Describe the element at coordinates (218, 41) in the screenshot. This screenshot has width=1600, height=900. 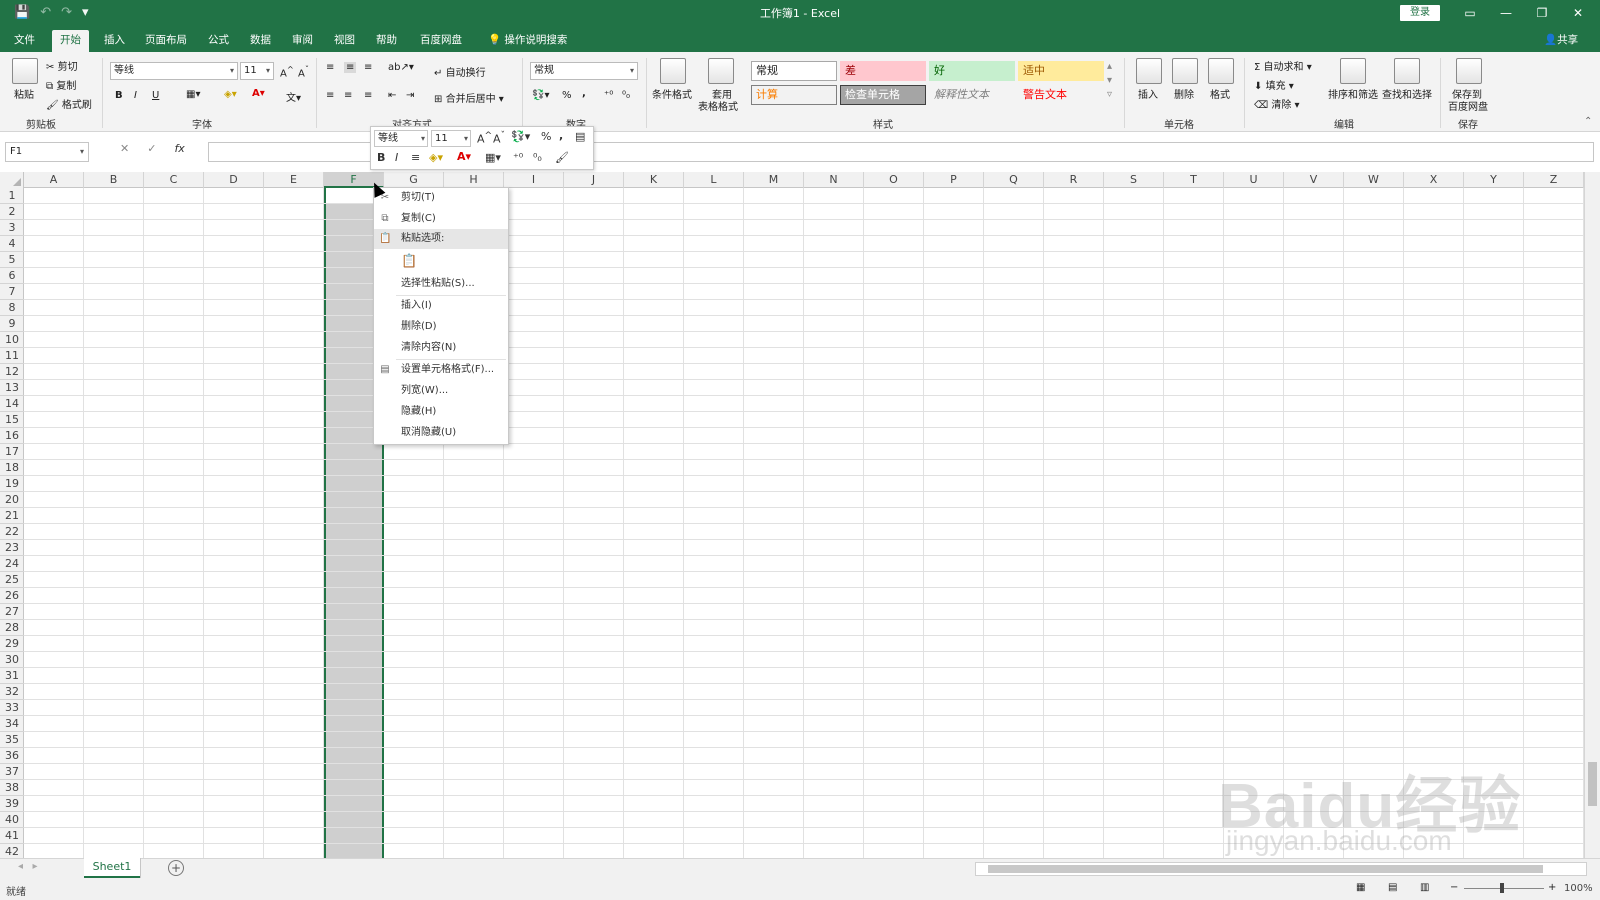
I see `tab-formulas: 公式` at that location.